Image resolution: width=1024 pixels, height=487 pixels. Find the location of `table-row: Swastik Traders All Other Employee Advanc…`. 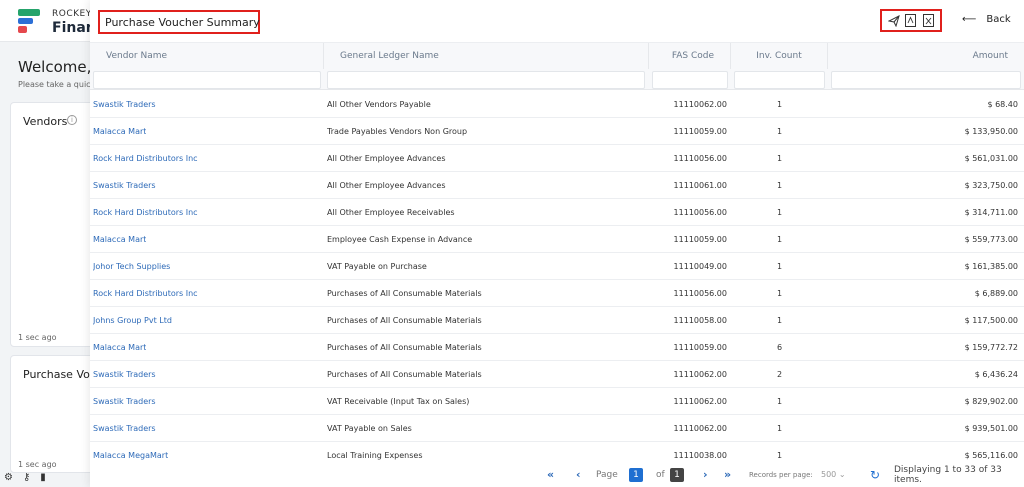

table-row: Swastik Traders All Other Employee Advanc… is located at coordinates (557, 185).